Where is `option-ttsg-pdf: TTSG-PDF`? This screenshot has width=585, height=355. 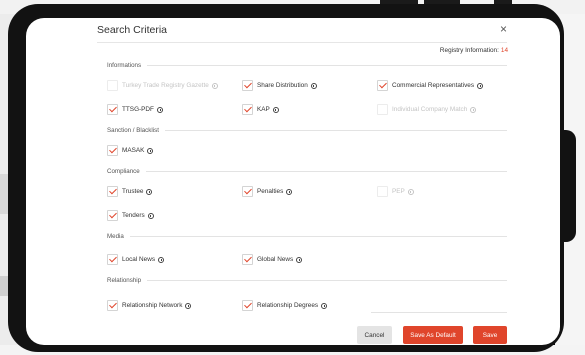
option-ttsg-pdf: TTSG-PDF is located at coordinates (135, 109).